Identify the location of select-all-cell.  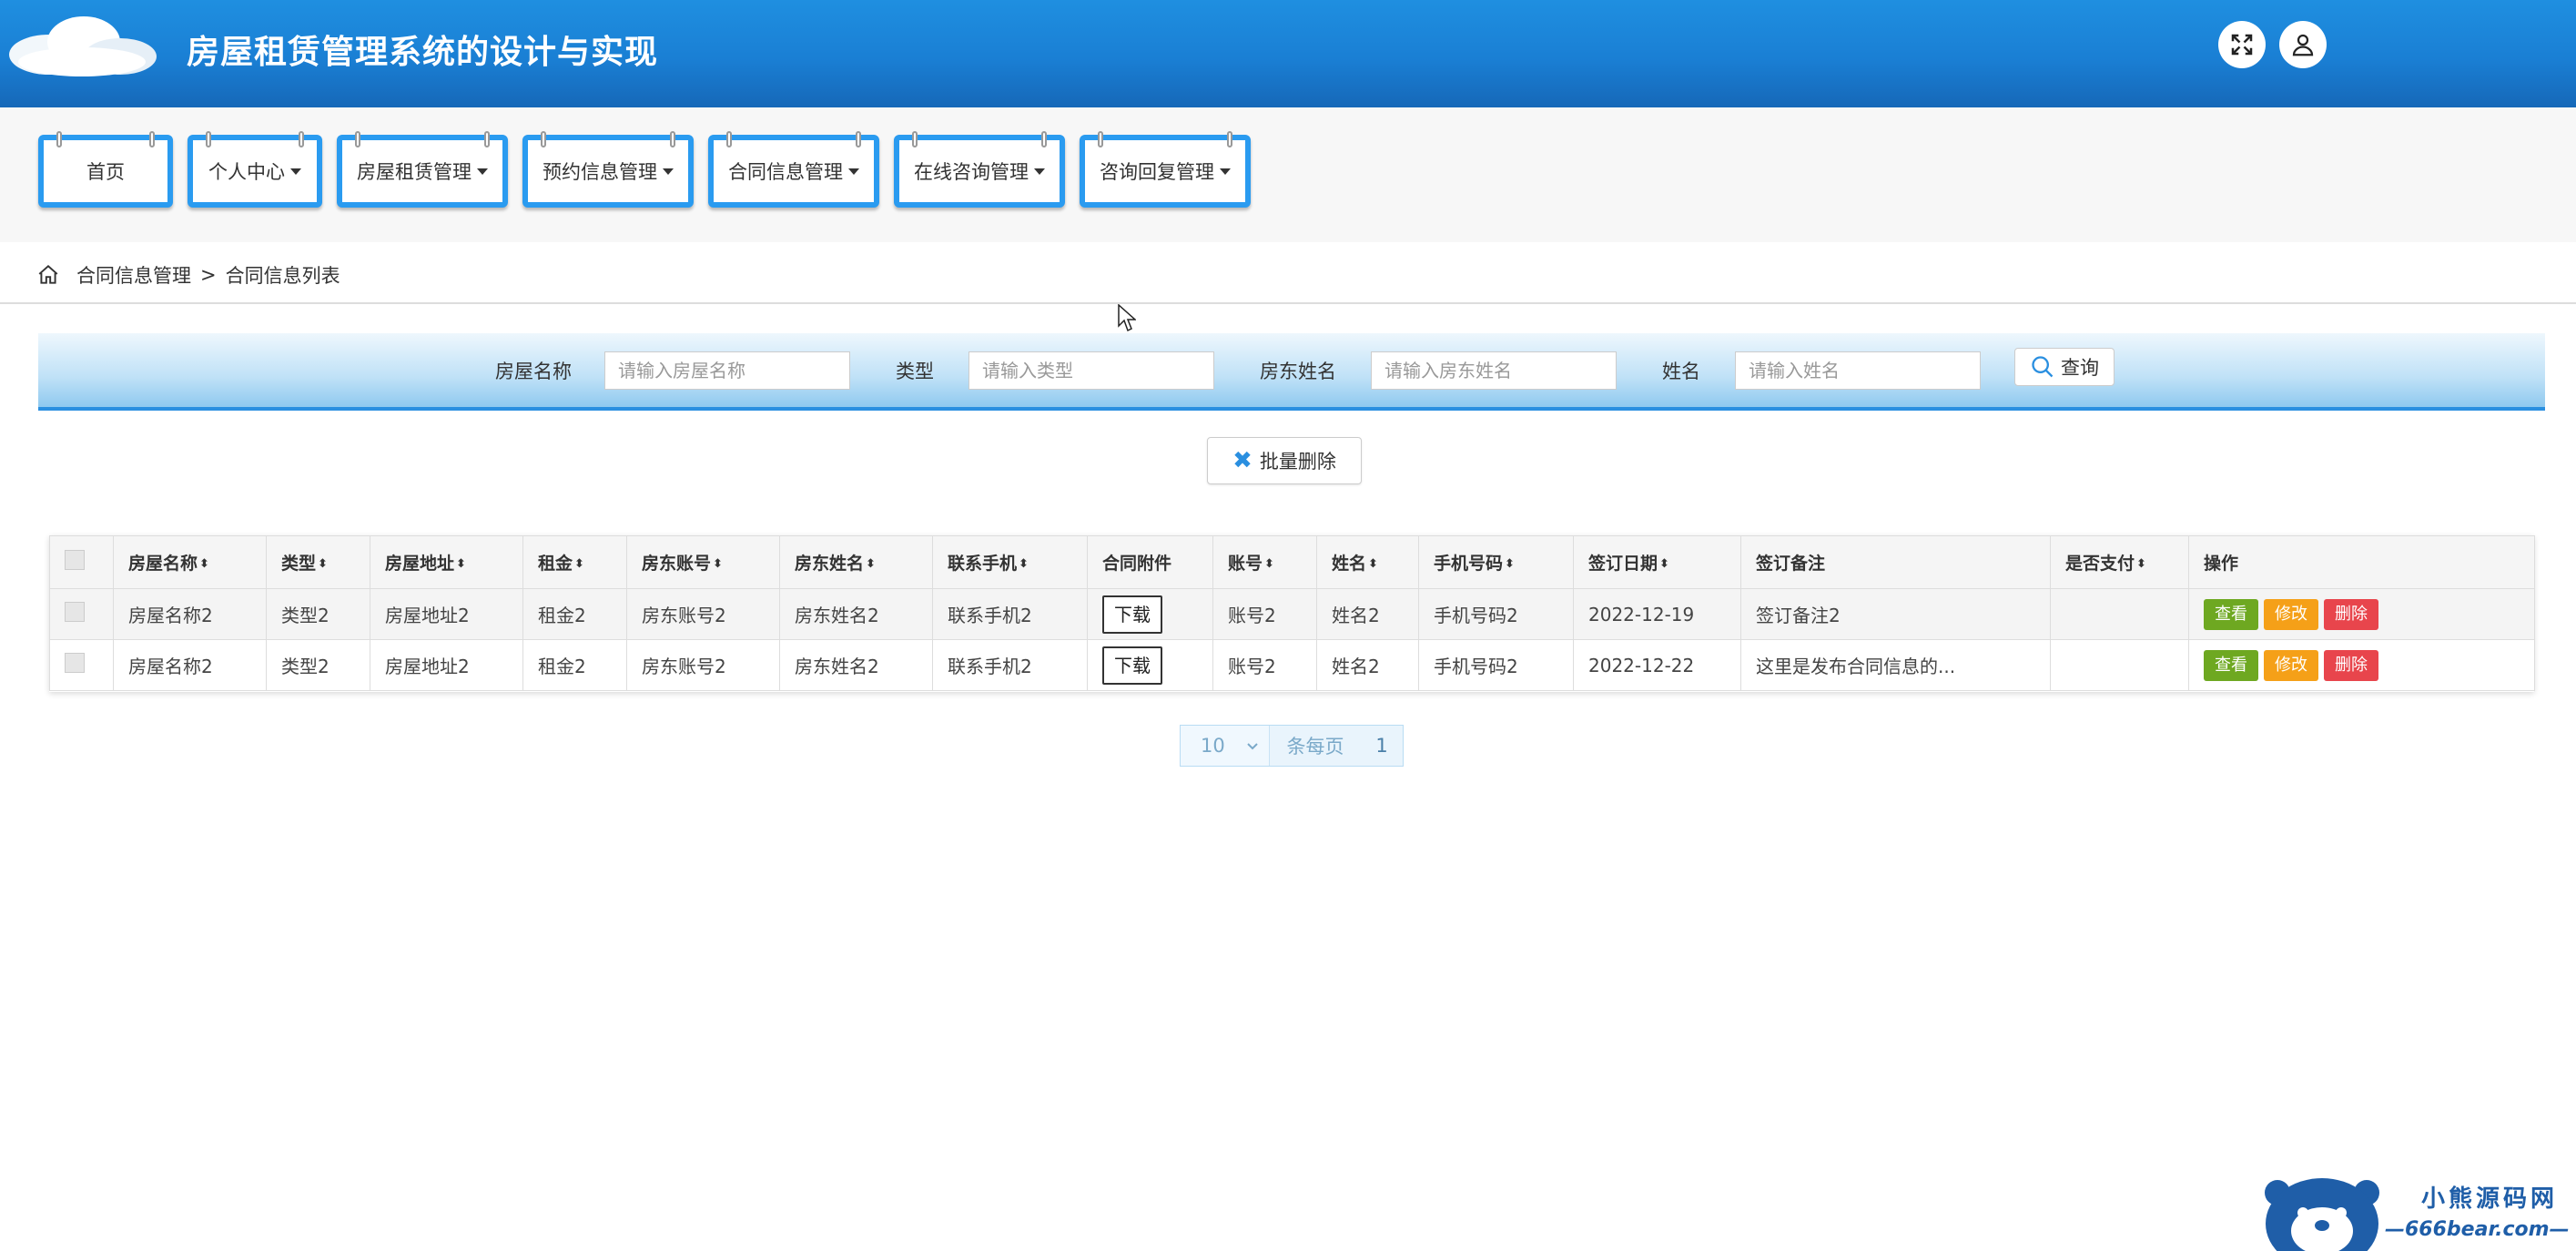
(81, 562).